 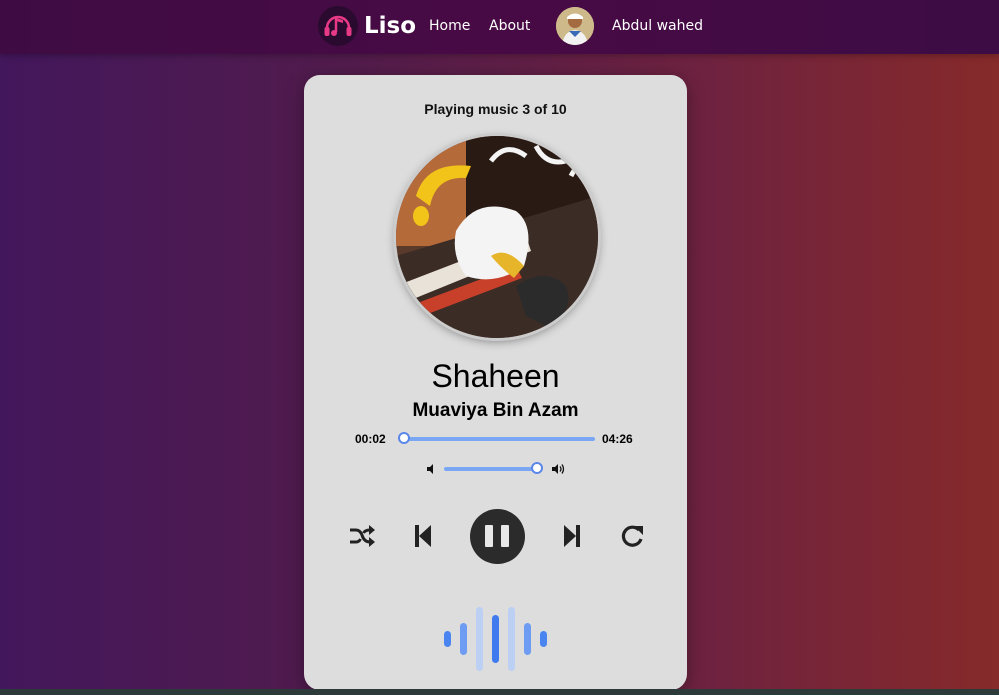 I want to click on nav-link-about: About, so click(x=509, y=26).